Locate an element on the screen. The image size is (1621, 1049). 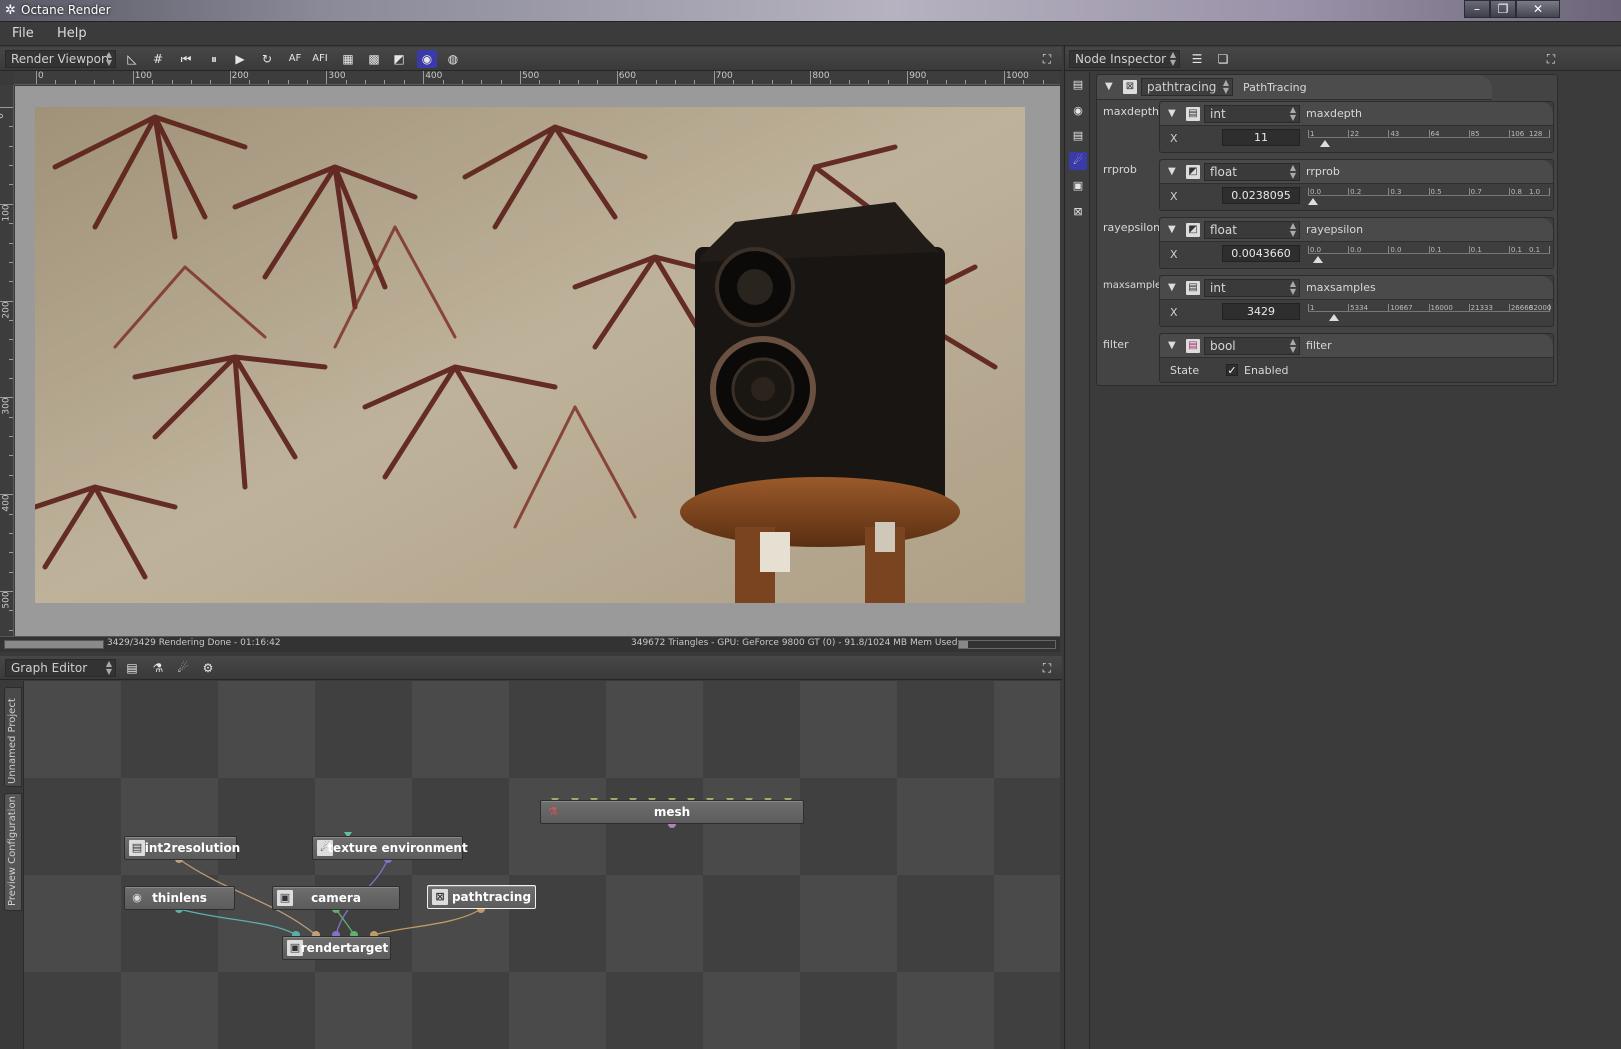
maximize-inspector-icon: ⛶ is located at coordinates (1551, 59).